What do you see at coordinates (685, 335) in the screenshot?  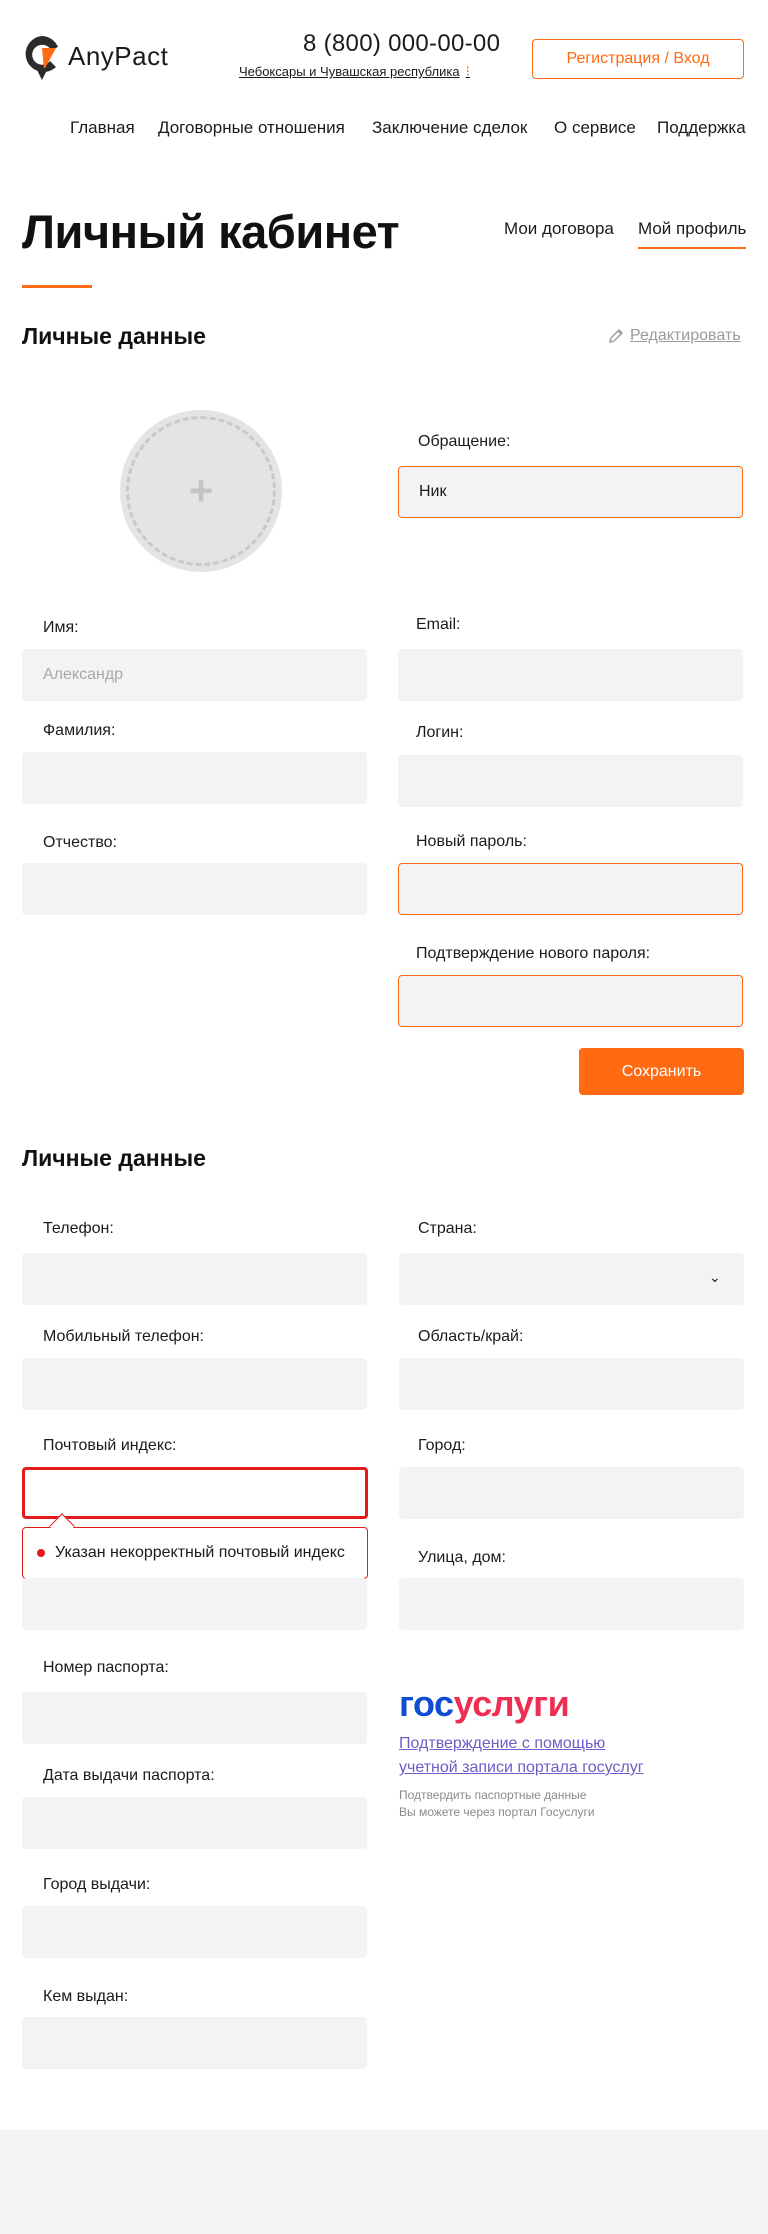 I see `edit-label: Редактировать` at bounding box center [685, 335].